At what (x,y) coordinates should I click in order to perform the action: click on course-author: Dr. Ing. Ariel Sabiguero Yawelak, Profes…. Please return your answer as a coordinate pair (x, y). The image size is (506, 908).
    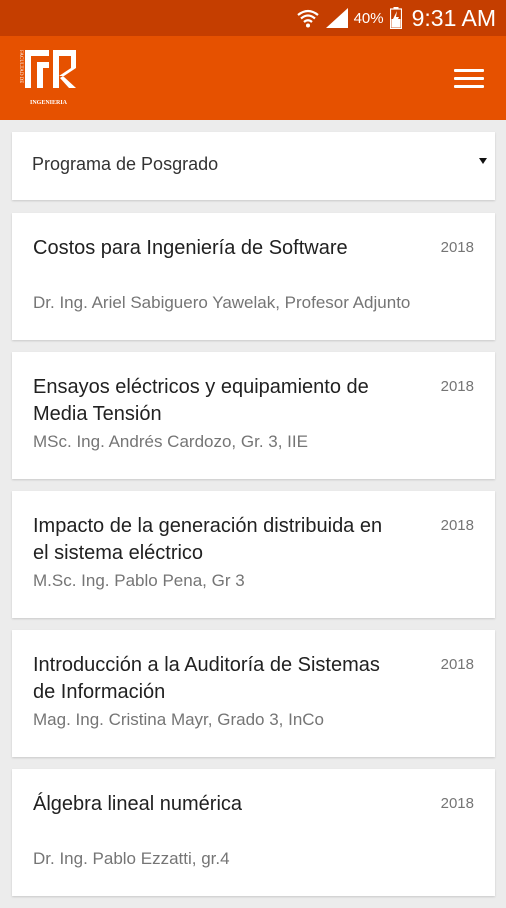
    Looking at the image, I should click on (222, 302).